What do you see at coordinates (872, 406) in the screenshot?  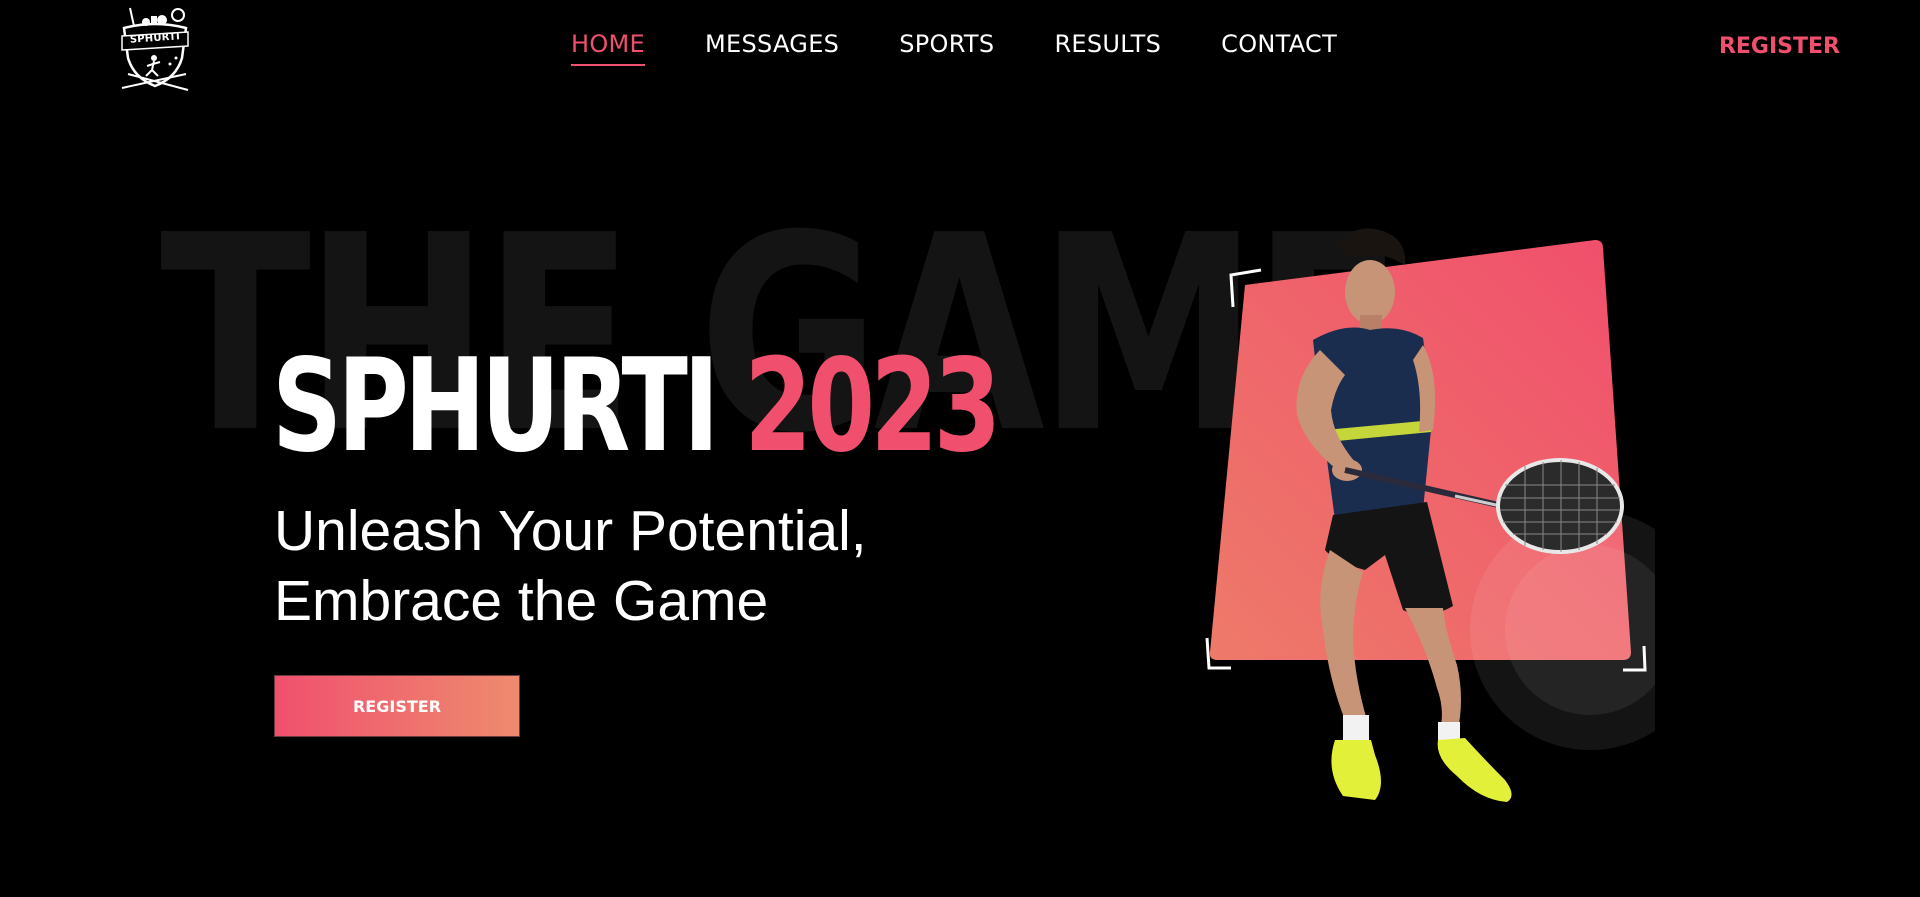 I see `hero-title-year: 2023` at bounding box center [872, 406].